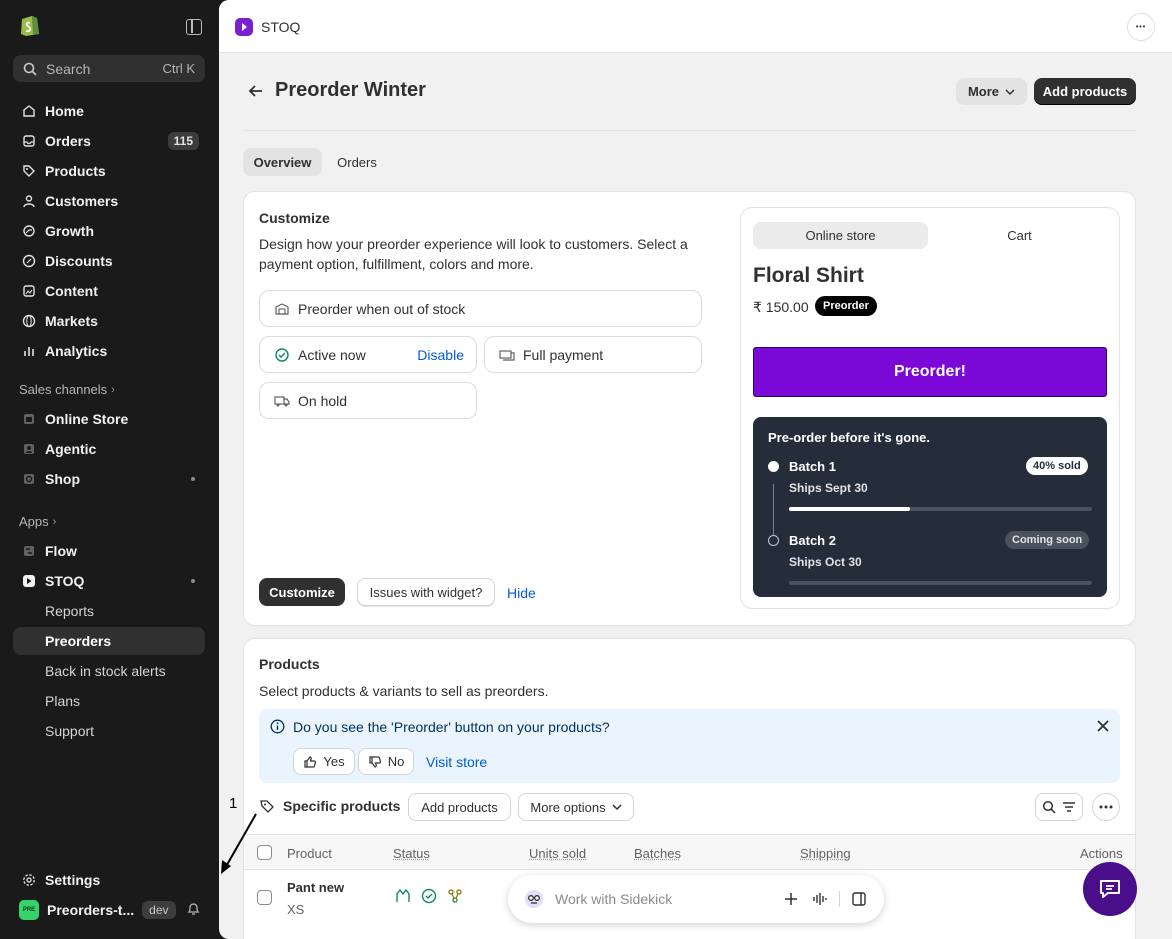  I want to click on search-icon, so click(1049, 807).